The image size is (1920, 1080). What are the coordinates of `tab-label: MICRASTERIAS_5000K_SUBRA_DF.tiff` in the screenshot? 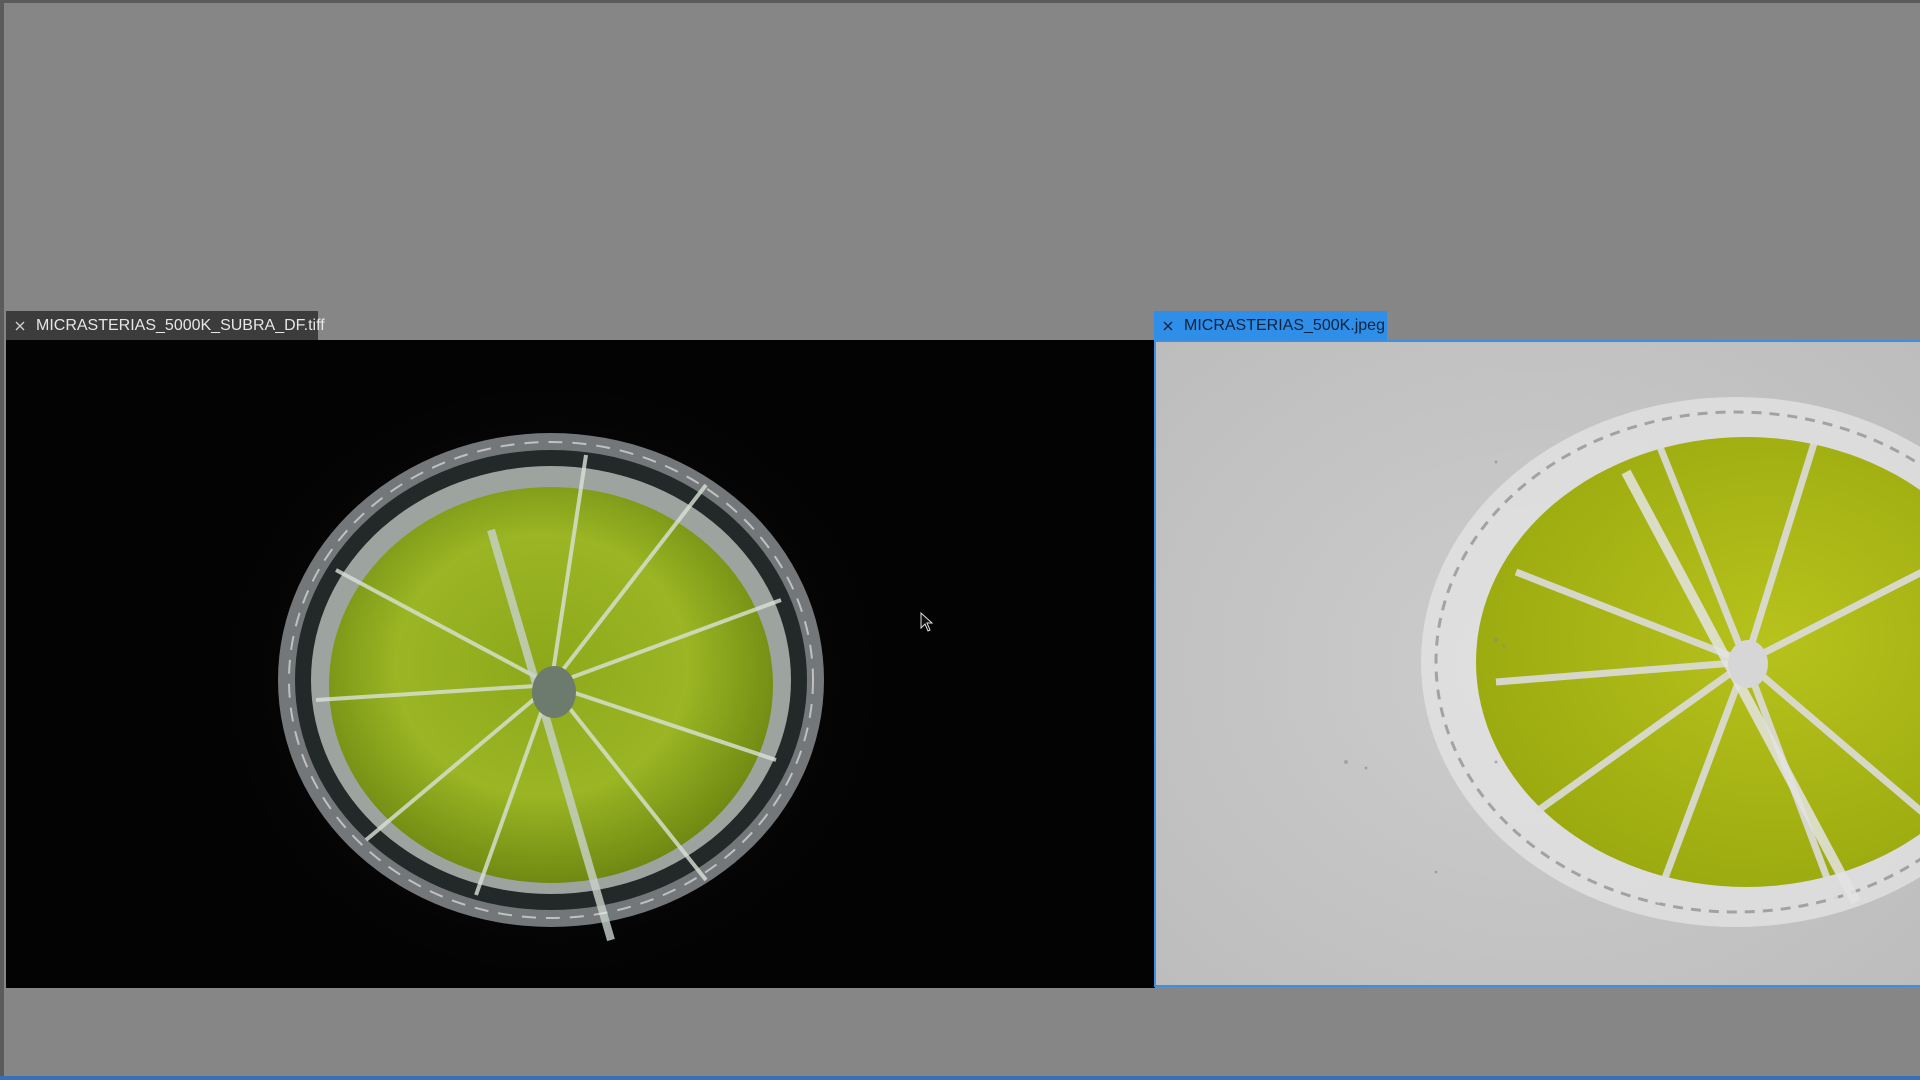 It's located at (180, 325).